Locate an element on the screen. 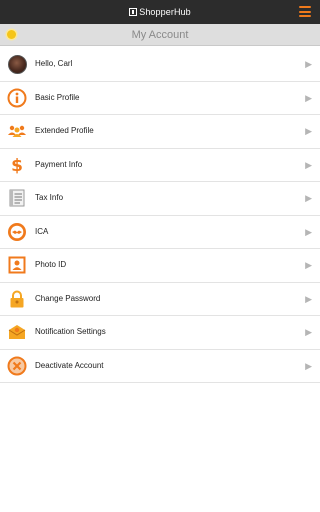 This screenshot has width=320, height=512. menu-item-ica: ICA ▶ is located at coordinates (160, 232).